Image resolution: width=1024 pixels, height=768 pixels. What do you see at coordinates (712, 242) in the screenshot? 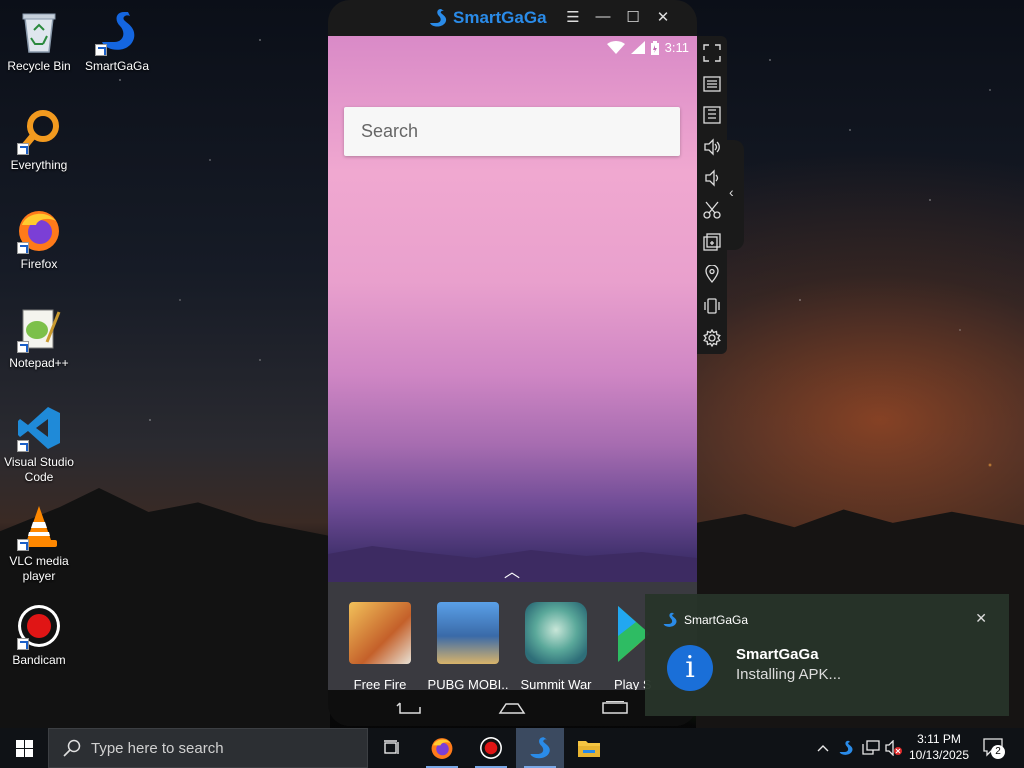
I see `multi-instance-icon` at bounding box center [712, 242].